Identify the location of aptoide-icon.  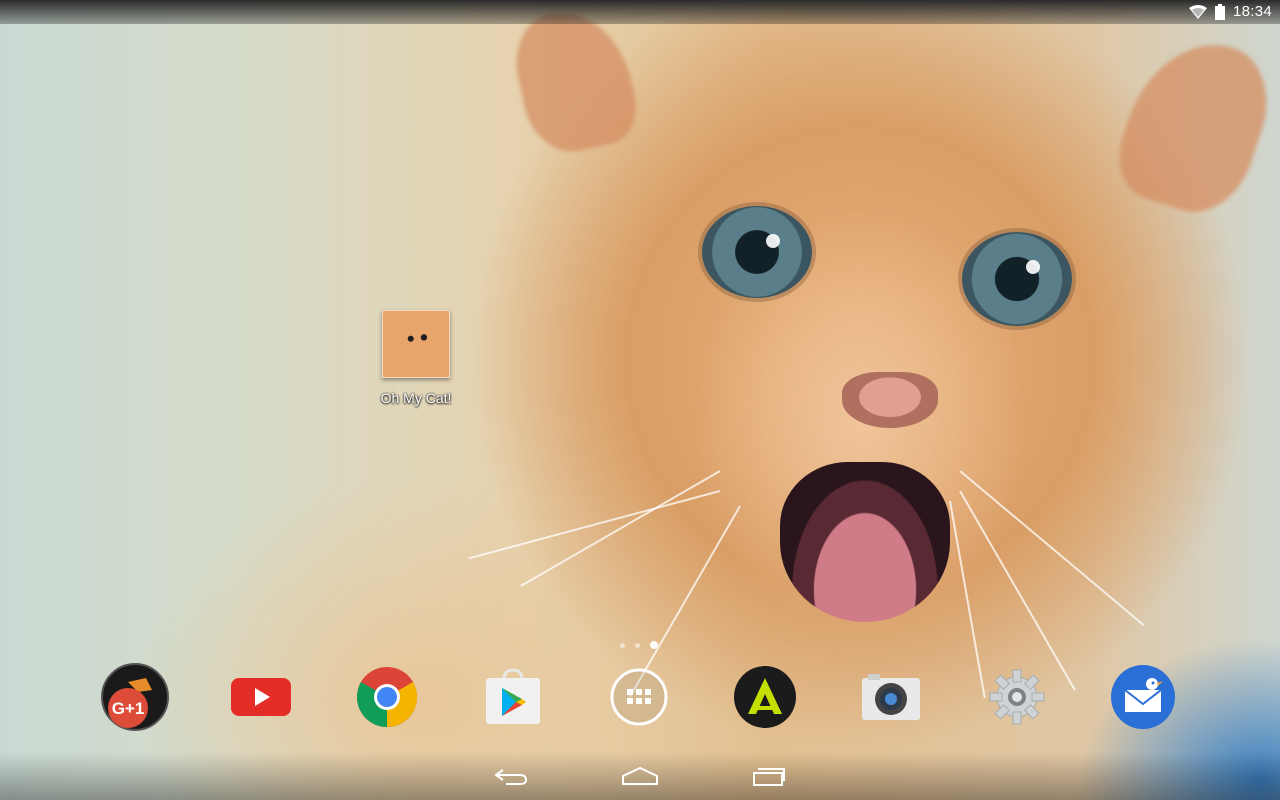
(765, 697).